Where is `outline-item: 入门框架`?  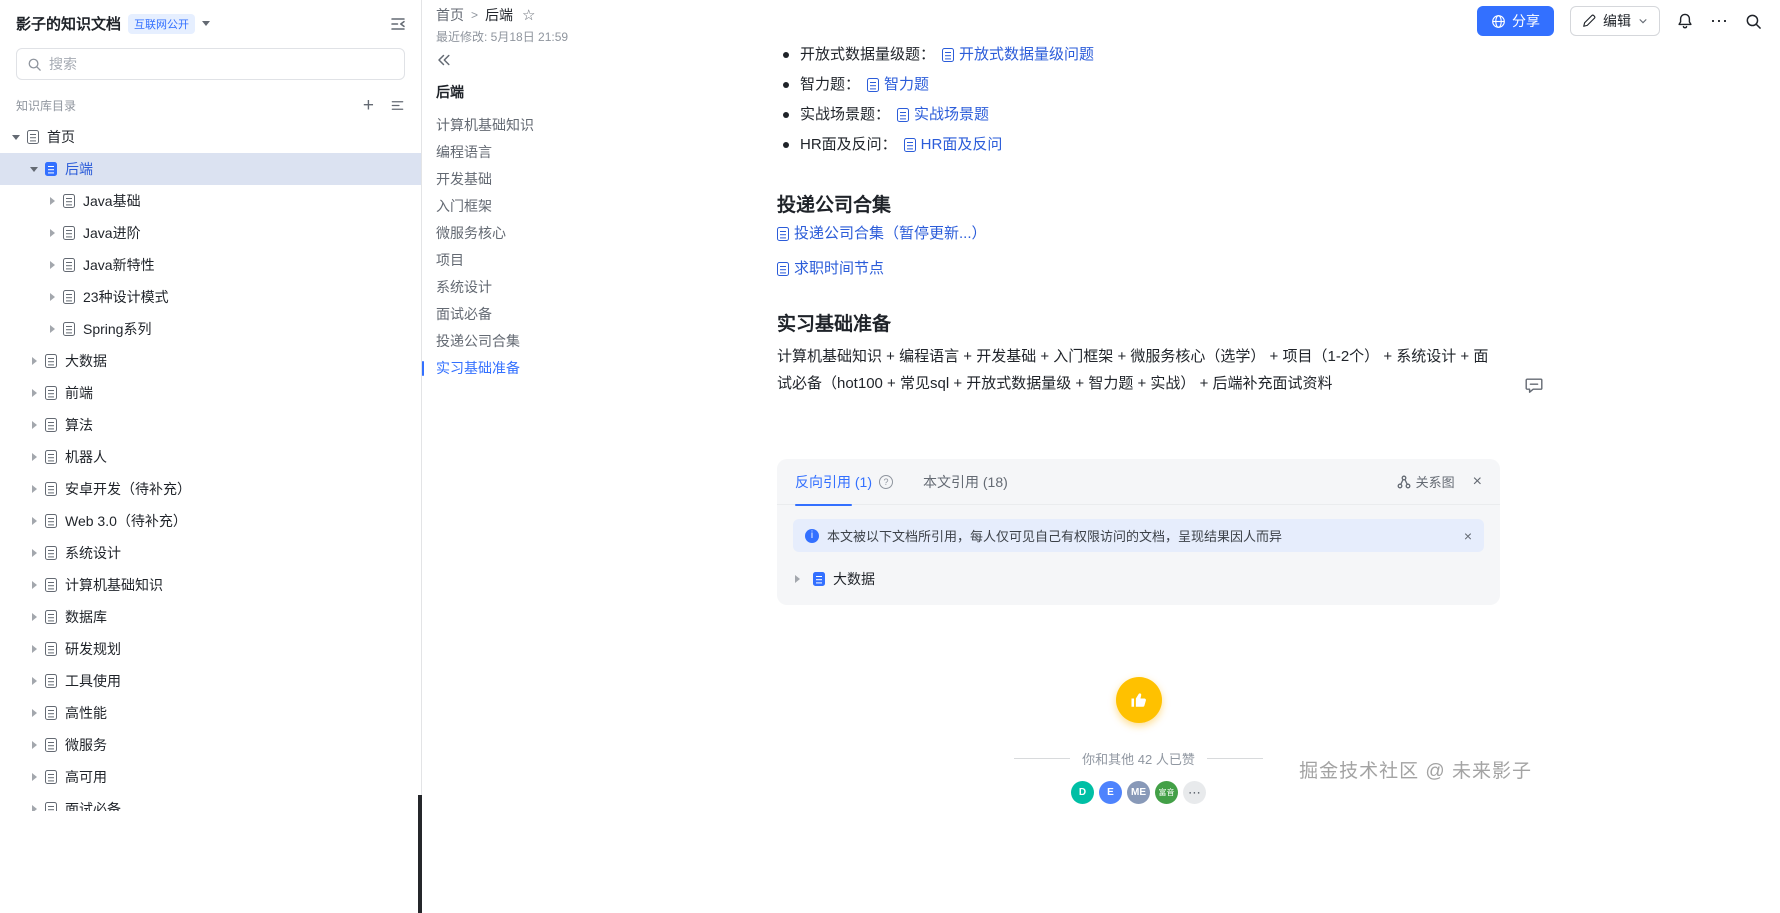 outline-item: 入门框架 is located at coordinates (529, 206).